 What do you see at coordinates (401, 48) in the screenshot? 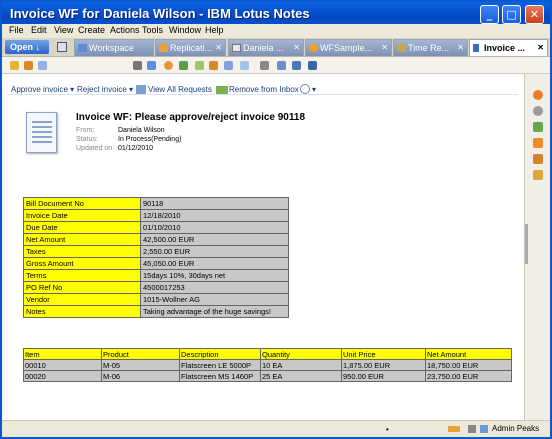
I see `time-icon` at bounding box center [401, 48].